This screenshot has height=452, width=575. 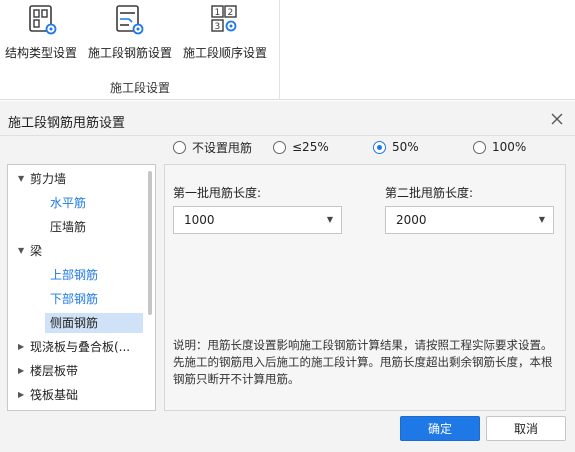 I want to click on second-batch-length-select: 2000 ▼, so click(x=469, y=220).